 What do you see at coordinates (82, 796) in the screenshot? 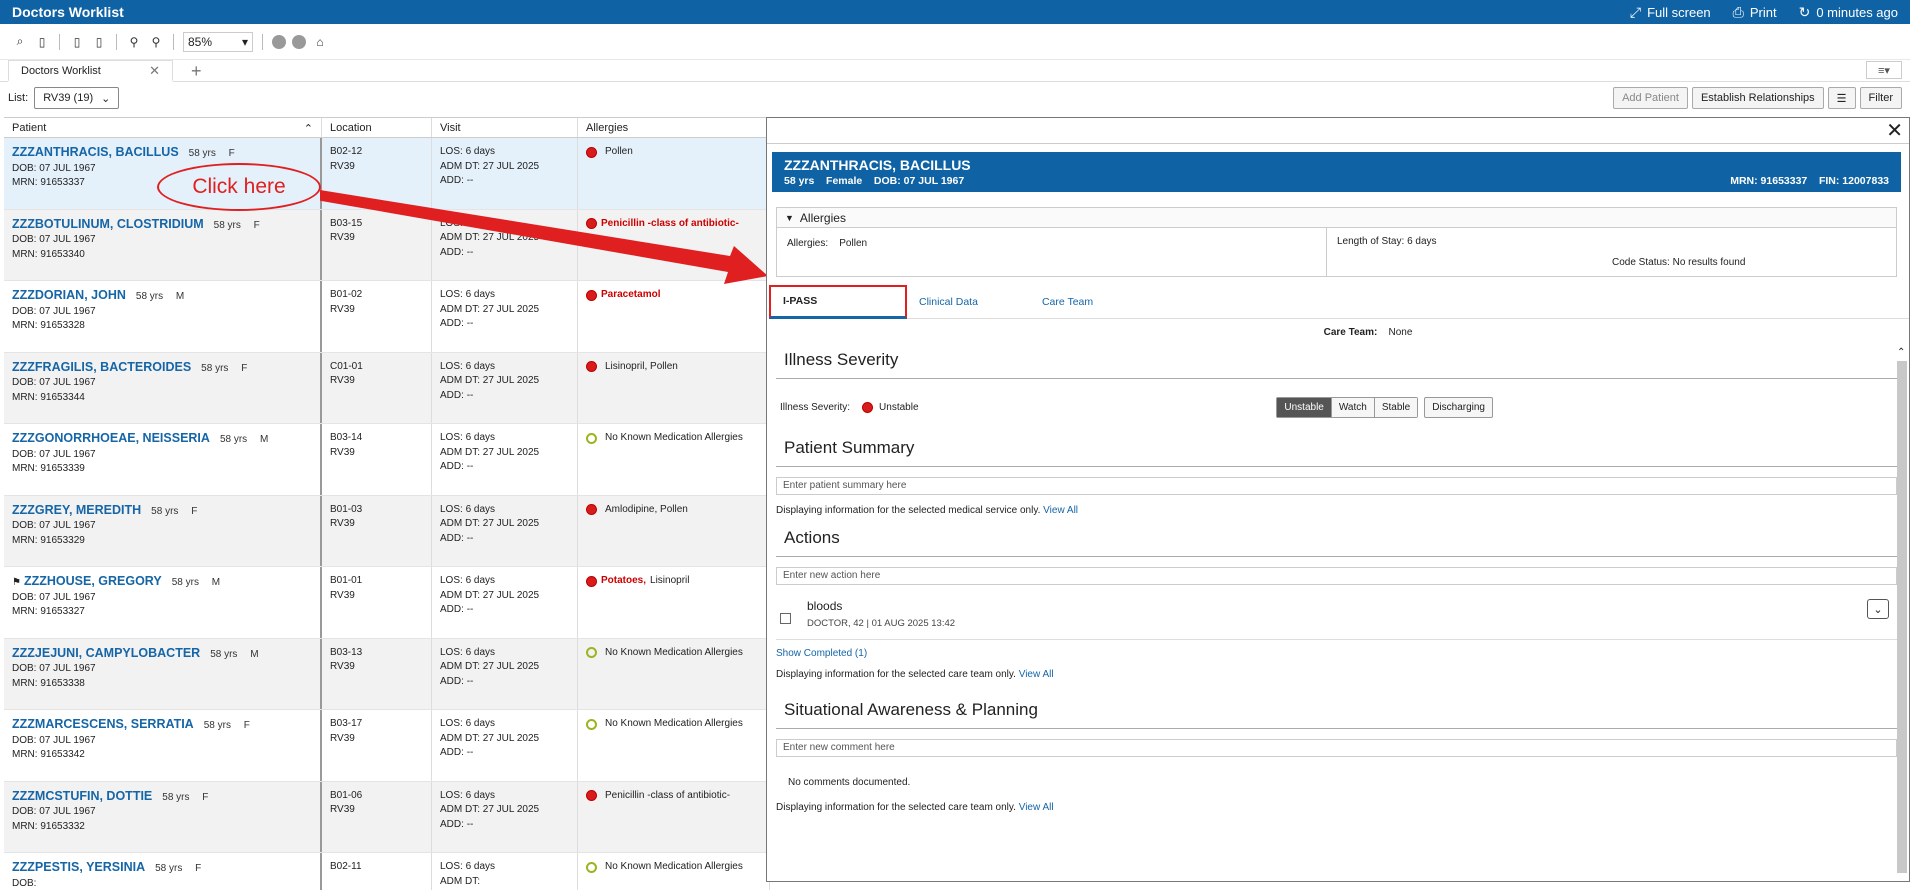
I see `patient-name: ZZZMCSTUFIN, DOTTIE` at bounding box center [82, 796].